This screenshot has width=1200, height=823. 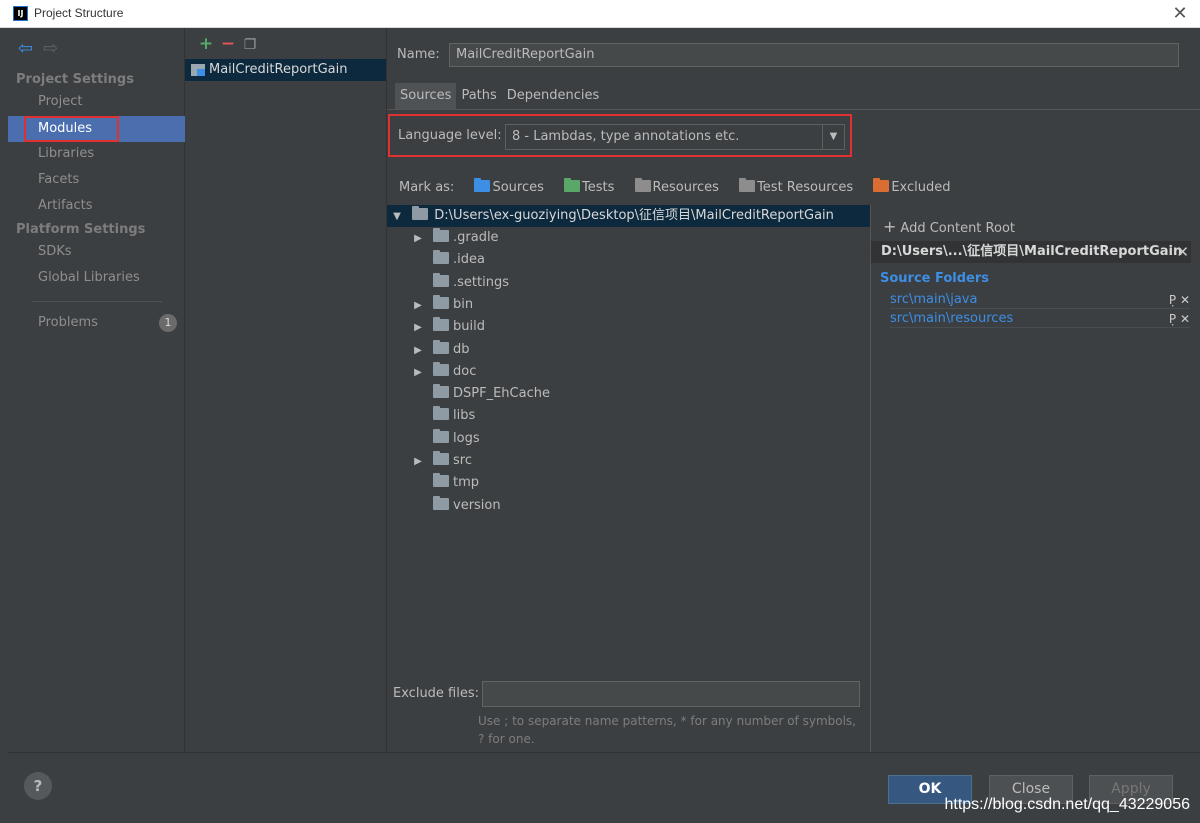 What do you see at coordinates (20, 13) in the screenshot?
I see `intellij-app-icon: IJ` at bounding box center [20, 13].